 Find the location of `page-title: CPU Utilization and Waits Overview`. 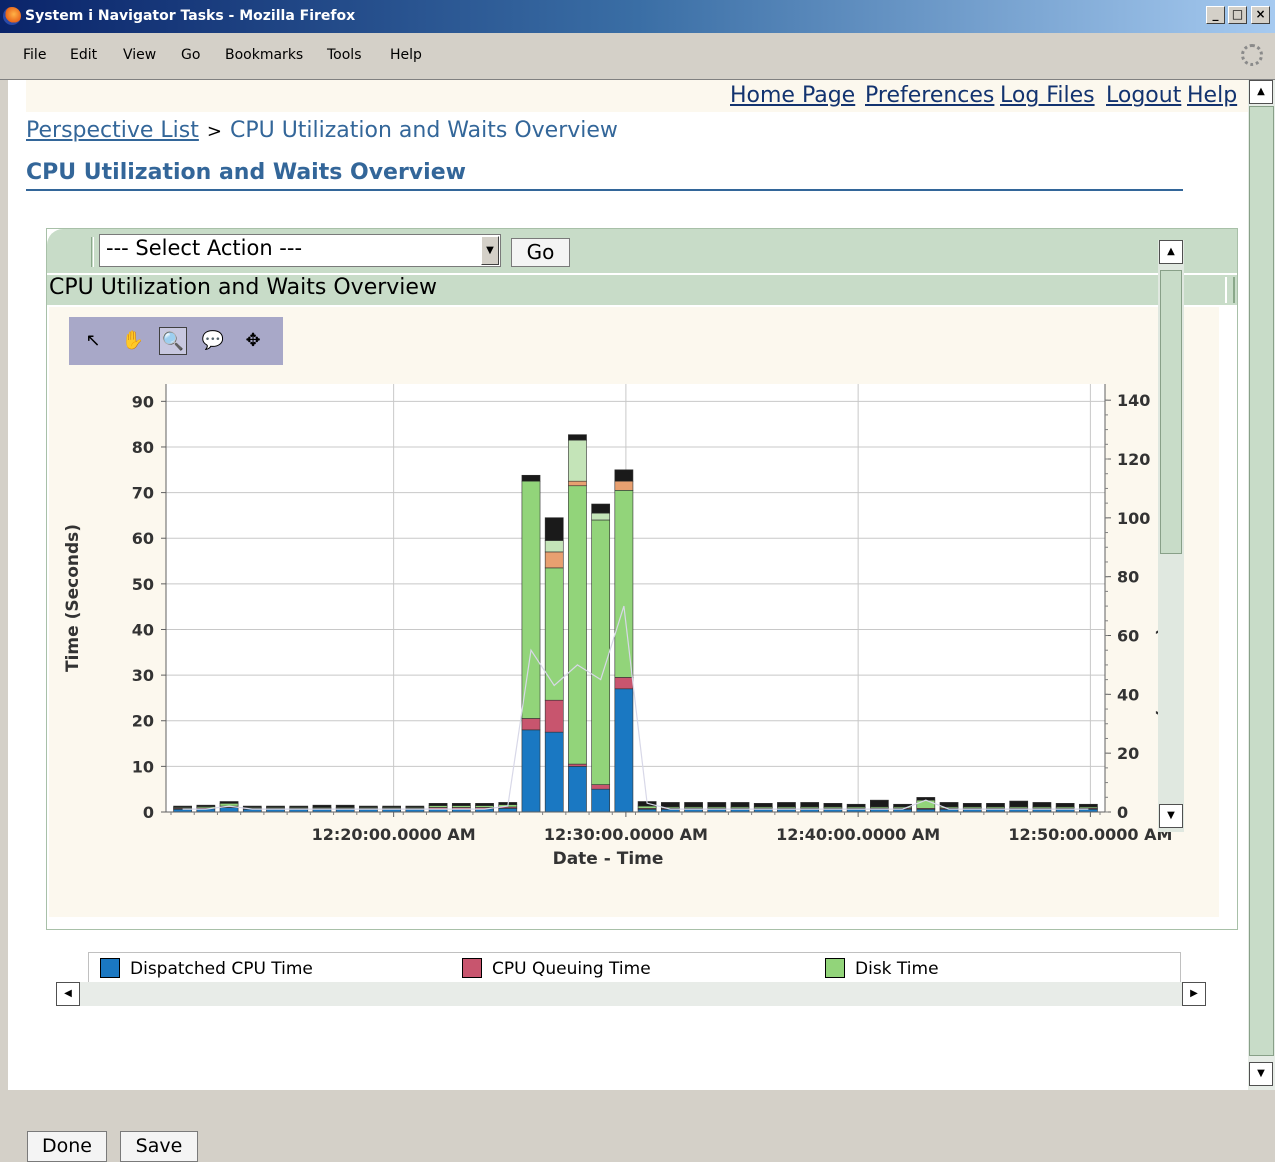

page-title: CPU Utilization and Waits Overview is located at coordinates (246, 172).